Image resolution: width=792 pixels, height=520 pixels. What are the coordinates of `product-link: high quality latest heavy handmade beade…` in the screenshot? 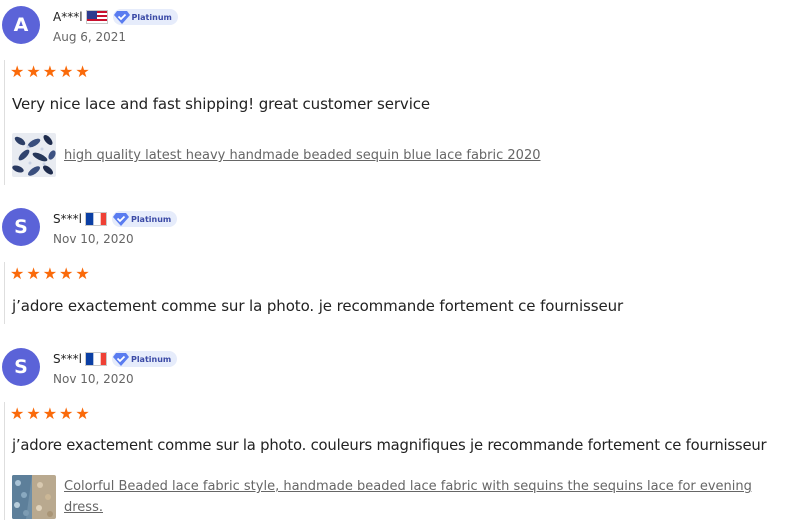 It's located at (302, 155).